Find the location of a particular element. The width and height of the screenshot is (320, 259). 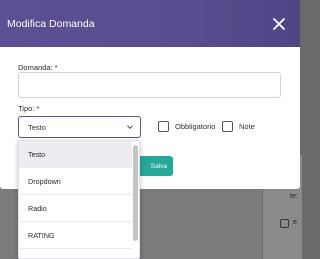

dropdown-option: RATING is located at coordinates (75, 235).